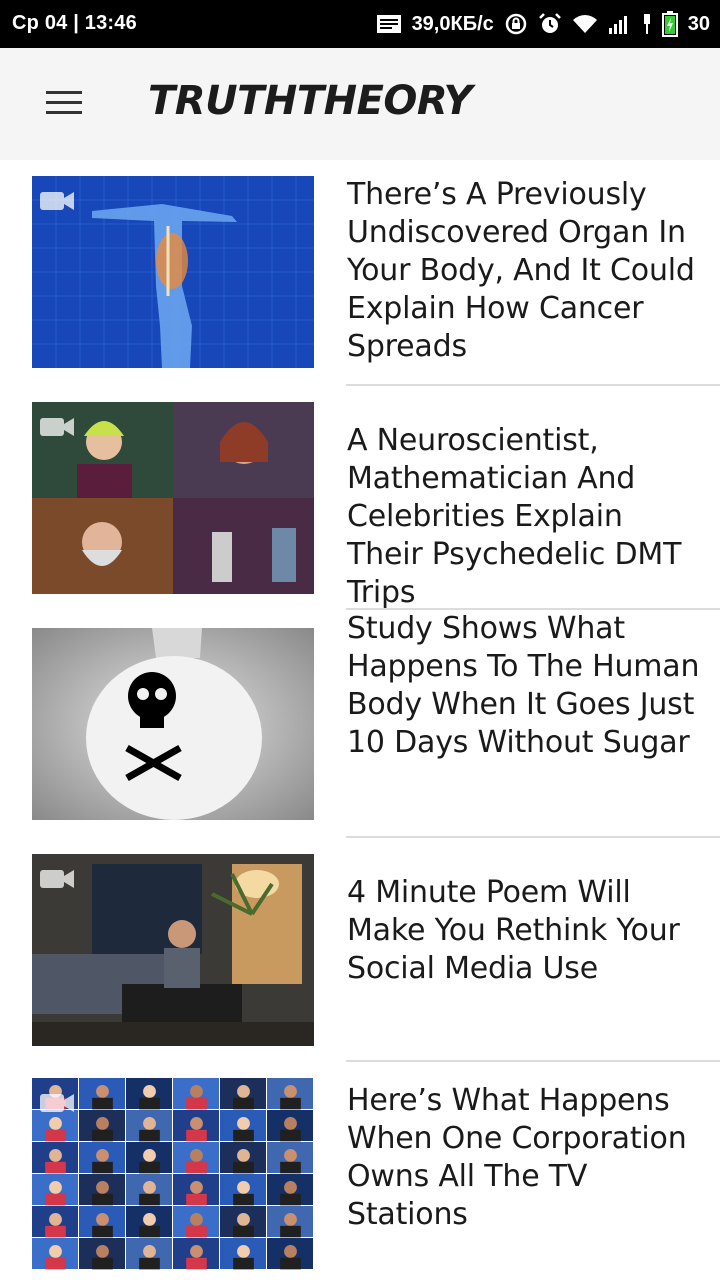  What do you see at coordinates (669, 24) in the screenshot?
I see `battery-icon` at bounding box center [669, 24].